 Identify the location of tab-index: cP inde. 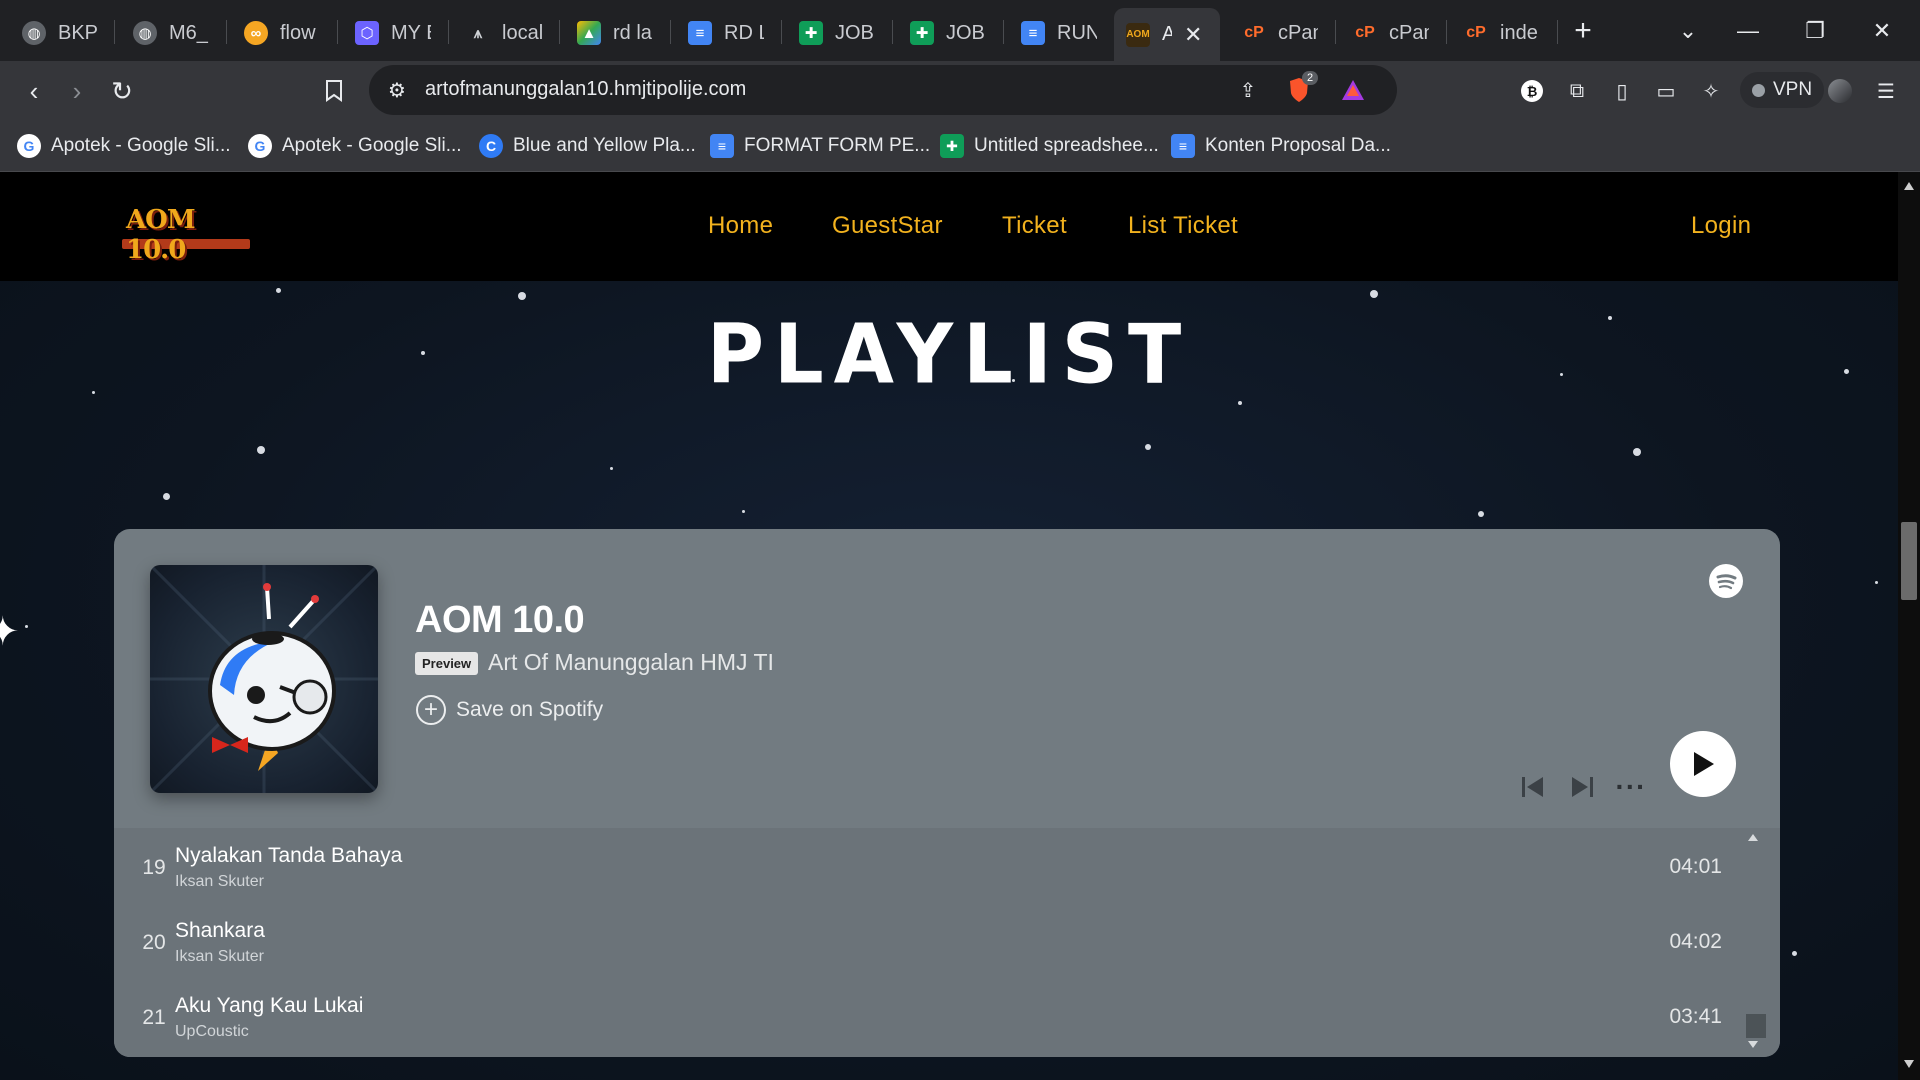
(1505, 33).